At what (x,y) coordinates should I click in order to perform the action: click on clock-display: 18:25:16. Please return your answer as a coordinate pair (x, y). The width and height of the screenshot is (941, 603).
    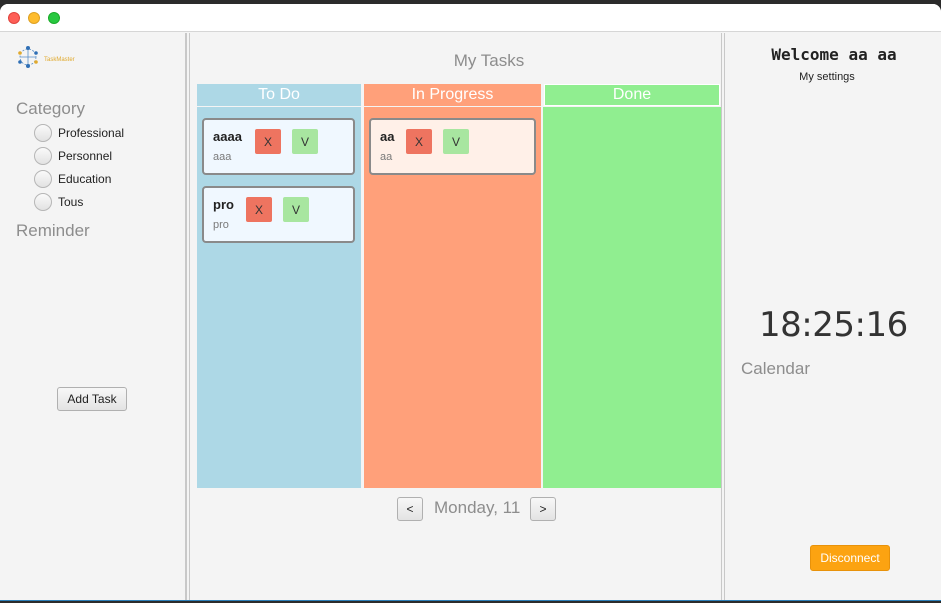
    Looking at the image, I should click on (833, 325).